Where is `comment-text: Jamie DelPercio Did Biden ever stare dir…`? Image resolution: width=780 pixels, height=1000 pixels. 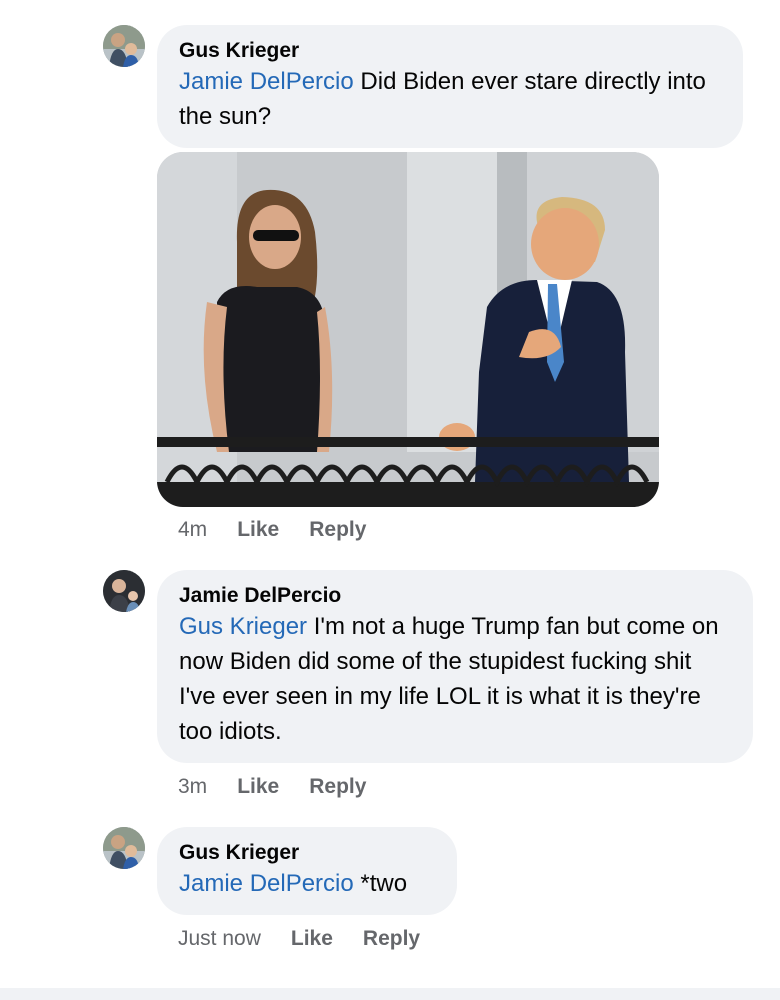
comment-text: Jamie DelPercio Did Biden ever stare dir… is located at coordinates (450, 99).